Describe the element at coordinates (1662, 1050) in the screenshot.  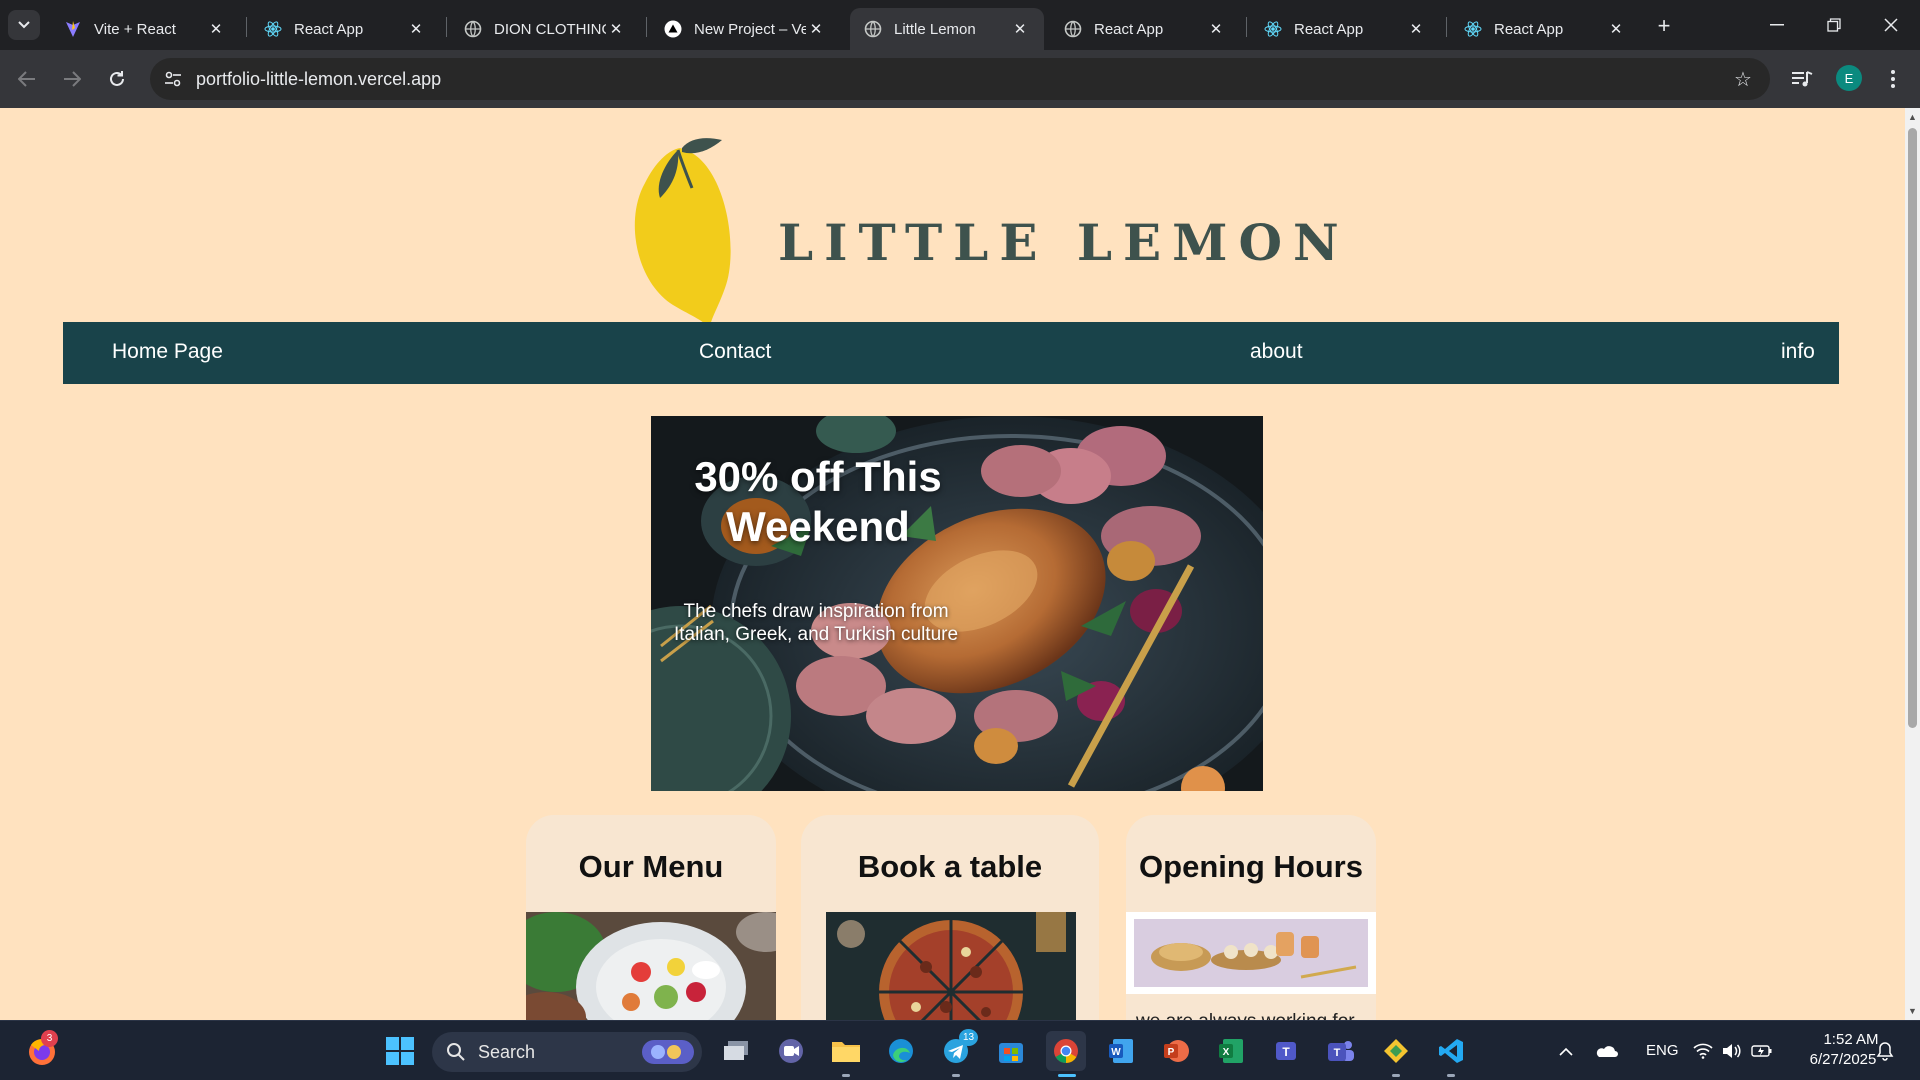
I see `language-indicator: ENG` at that location.